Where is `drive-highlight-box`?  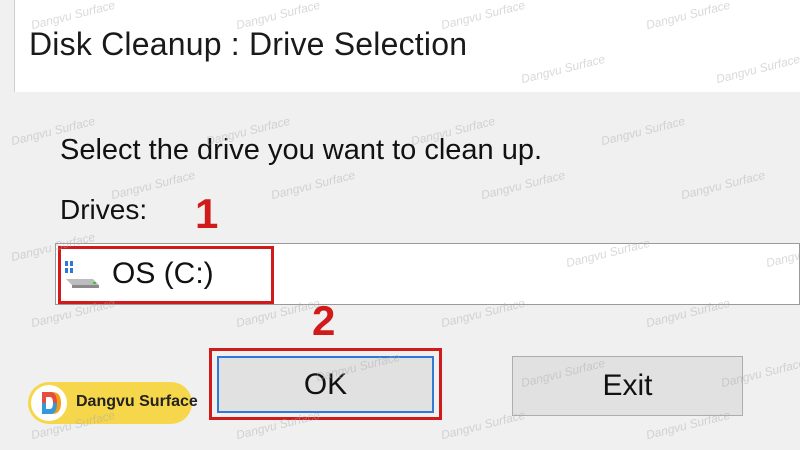 drive-highlight-box is located at coordinates (166, 275).